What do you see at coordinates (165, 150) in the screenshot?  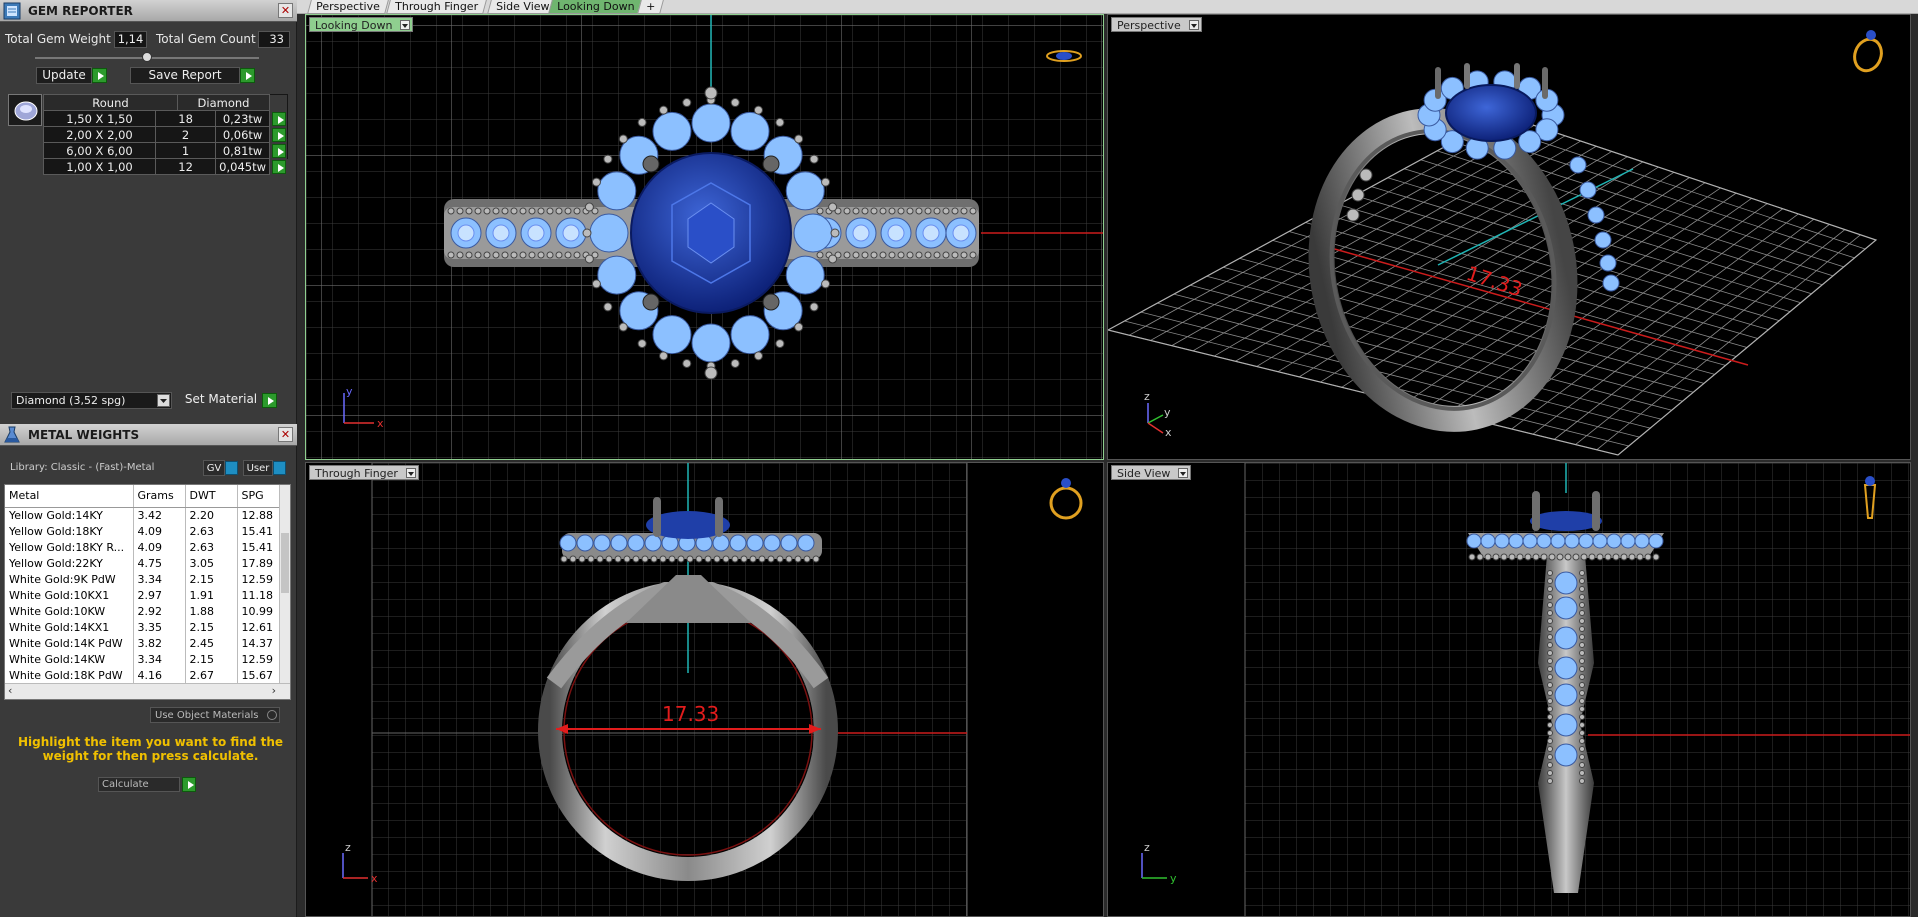 I see `gem-row: 6,00 X 6,00 1 0,81tw` at bounding box center [165, 150].